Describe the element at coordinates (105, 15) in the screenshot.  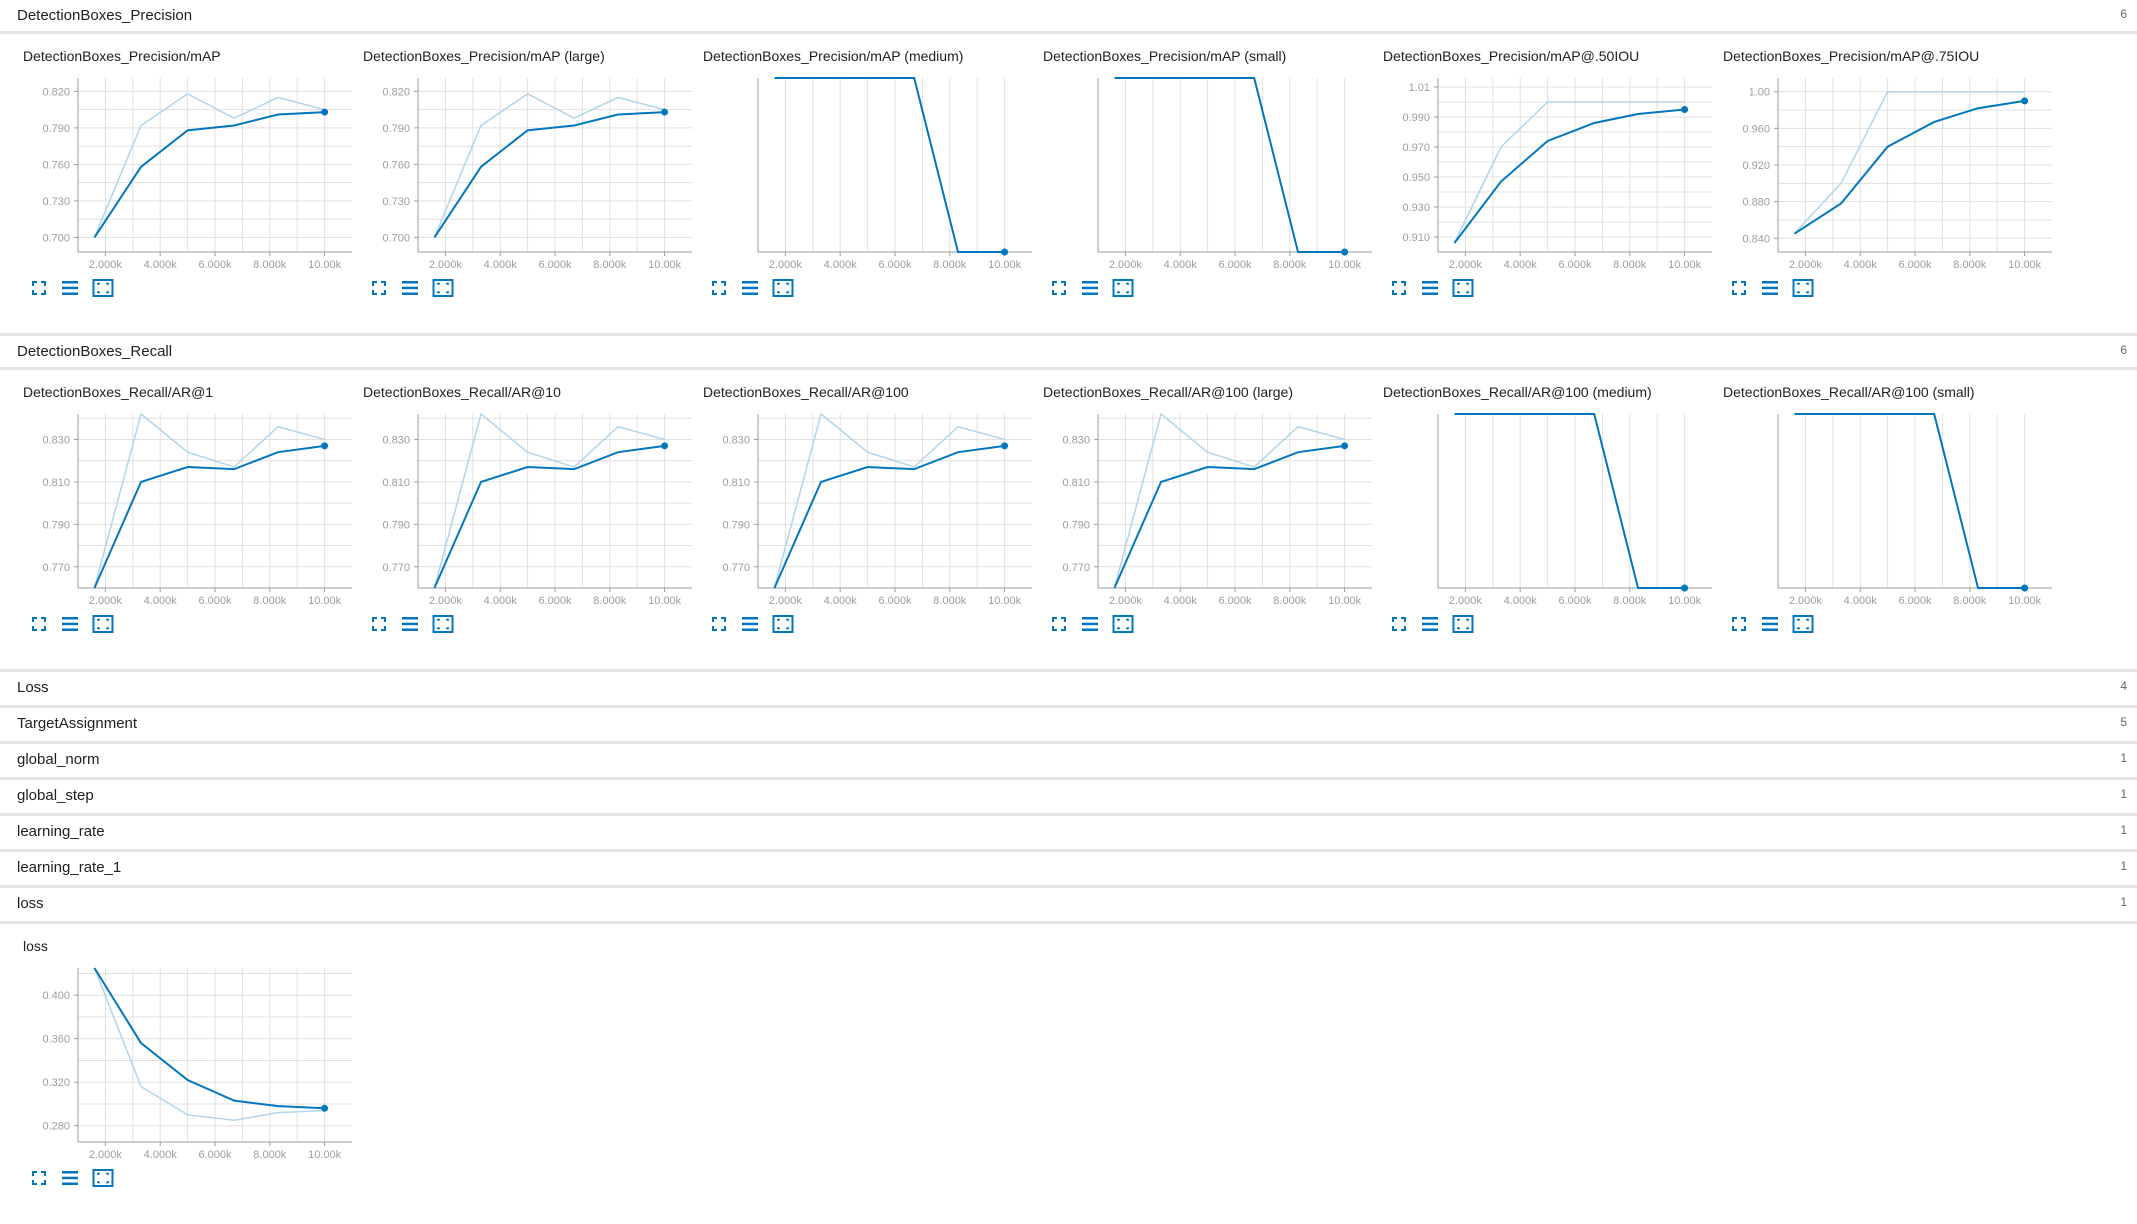
I see `section-title: DetectionBoxes_Precision` at that location.